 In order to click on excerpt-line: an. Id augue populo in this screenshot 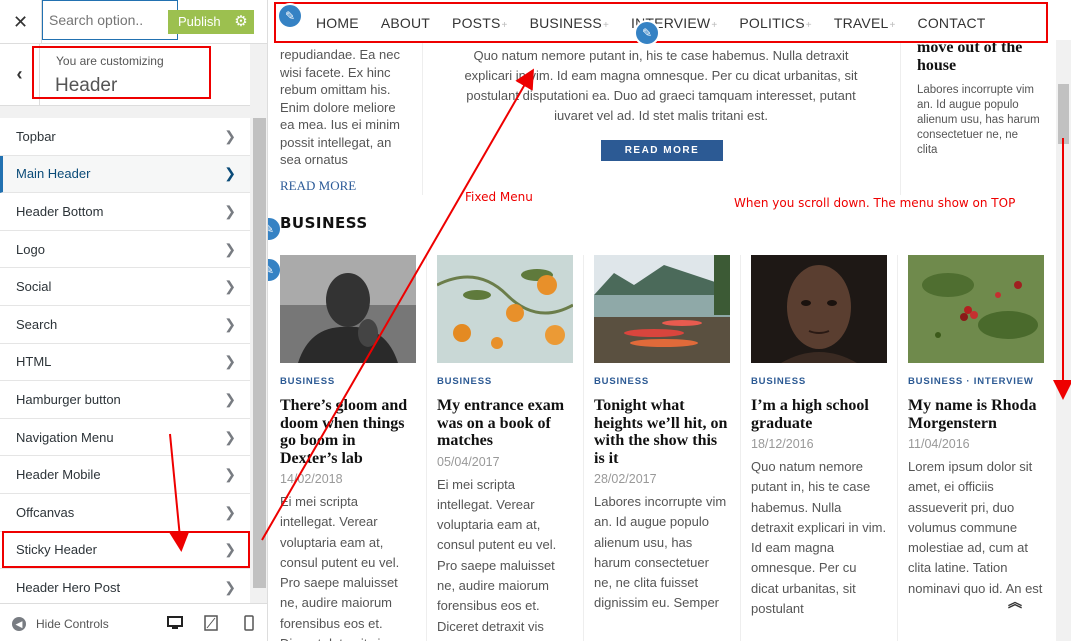, I will do `click(968, 105)`.